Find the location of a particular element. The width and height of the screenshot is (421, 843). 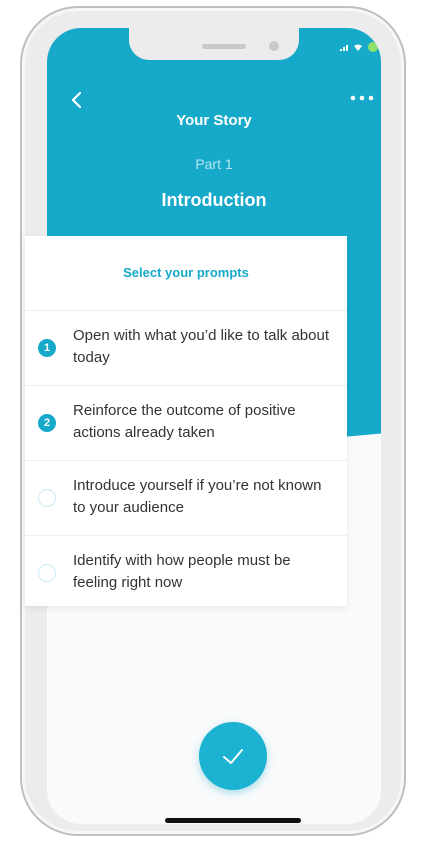

status-bar is located at coordinates (360, 47).